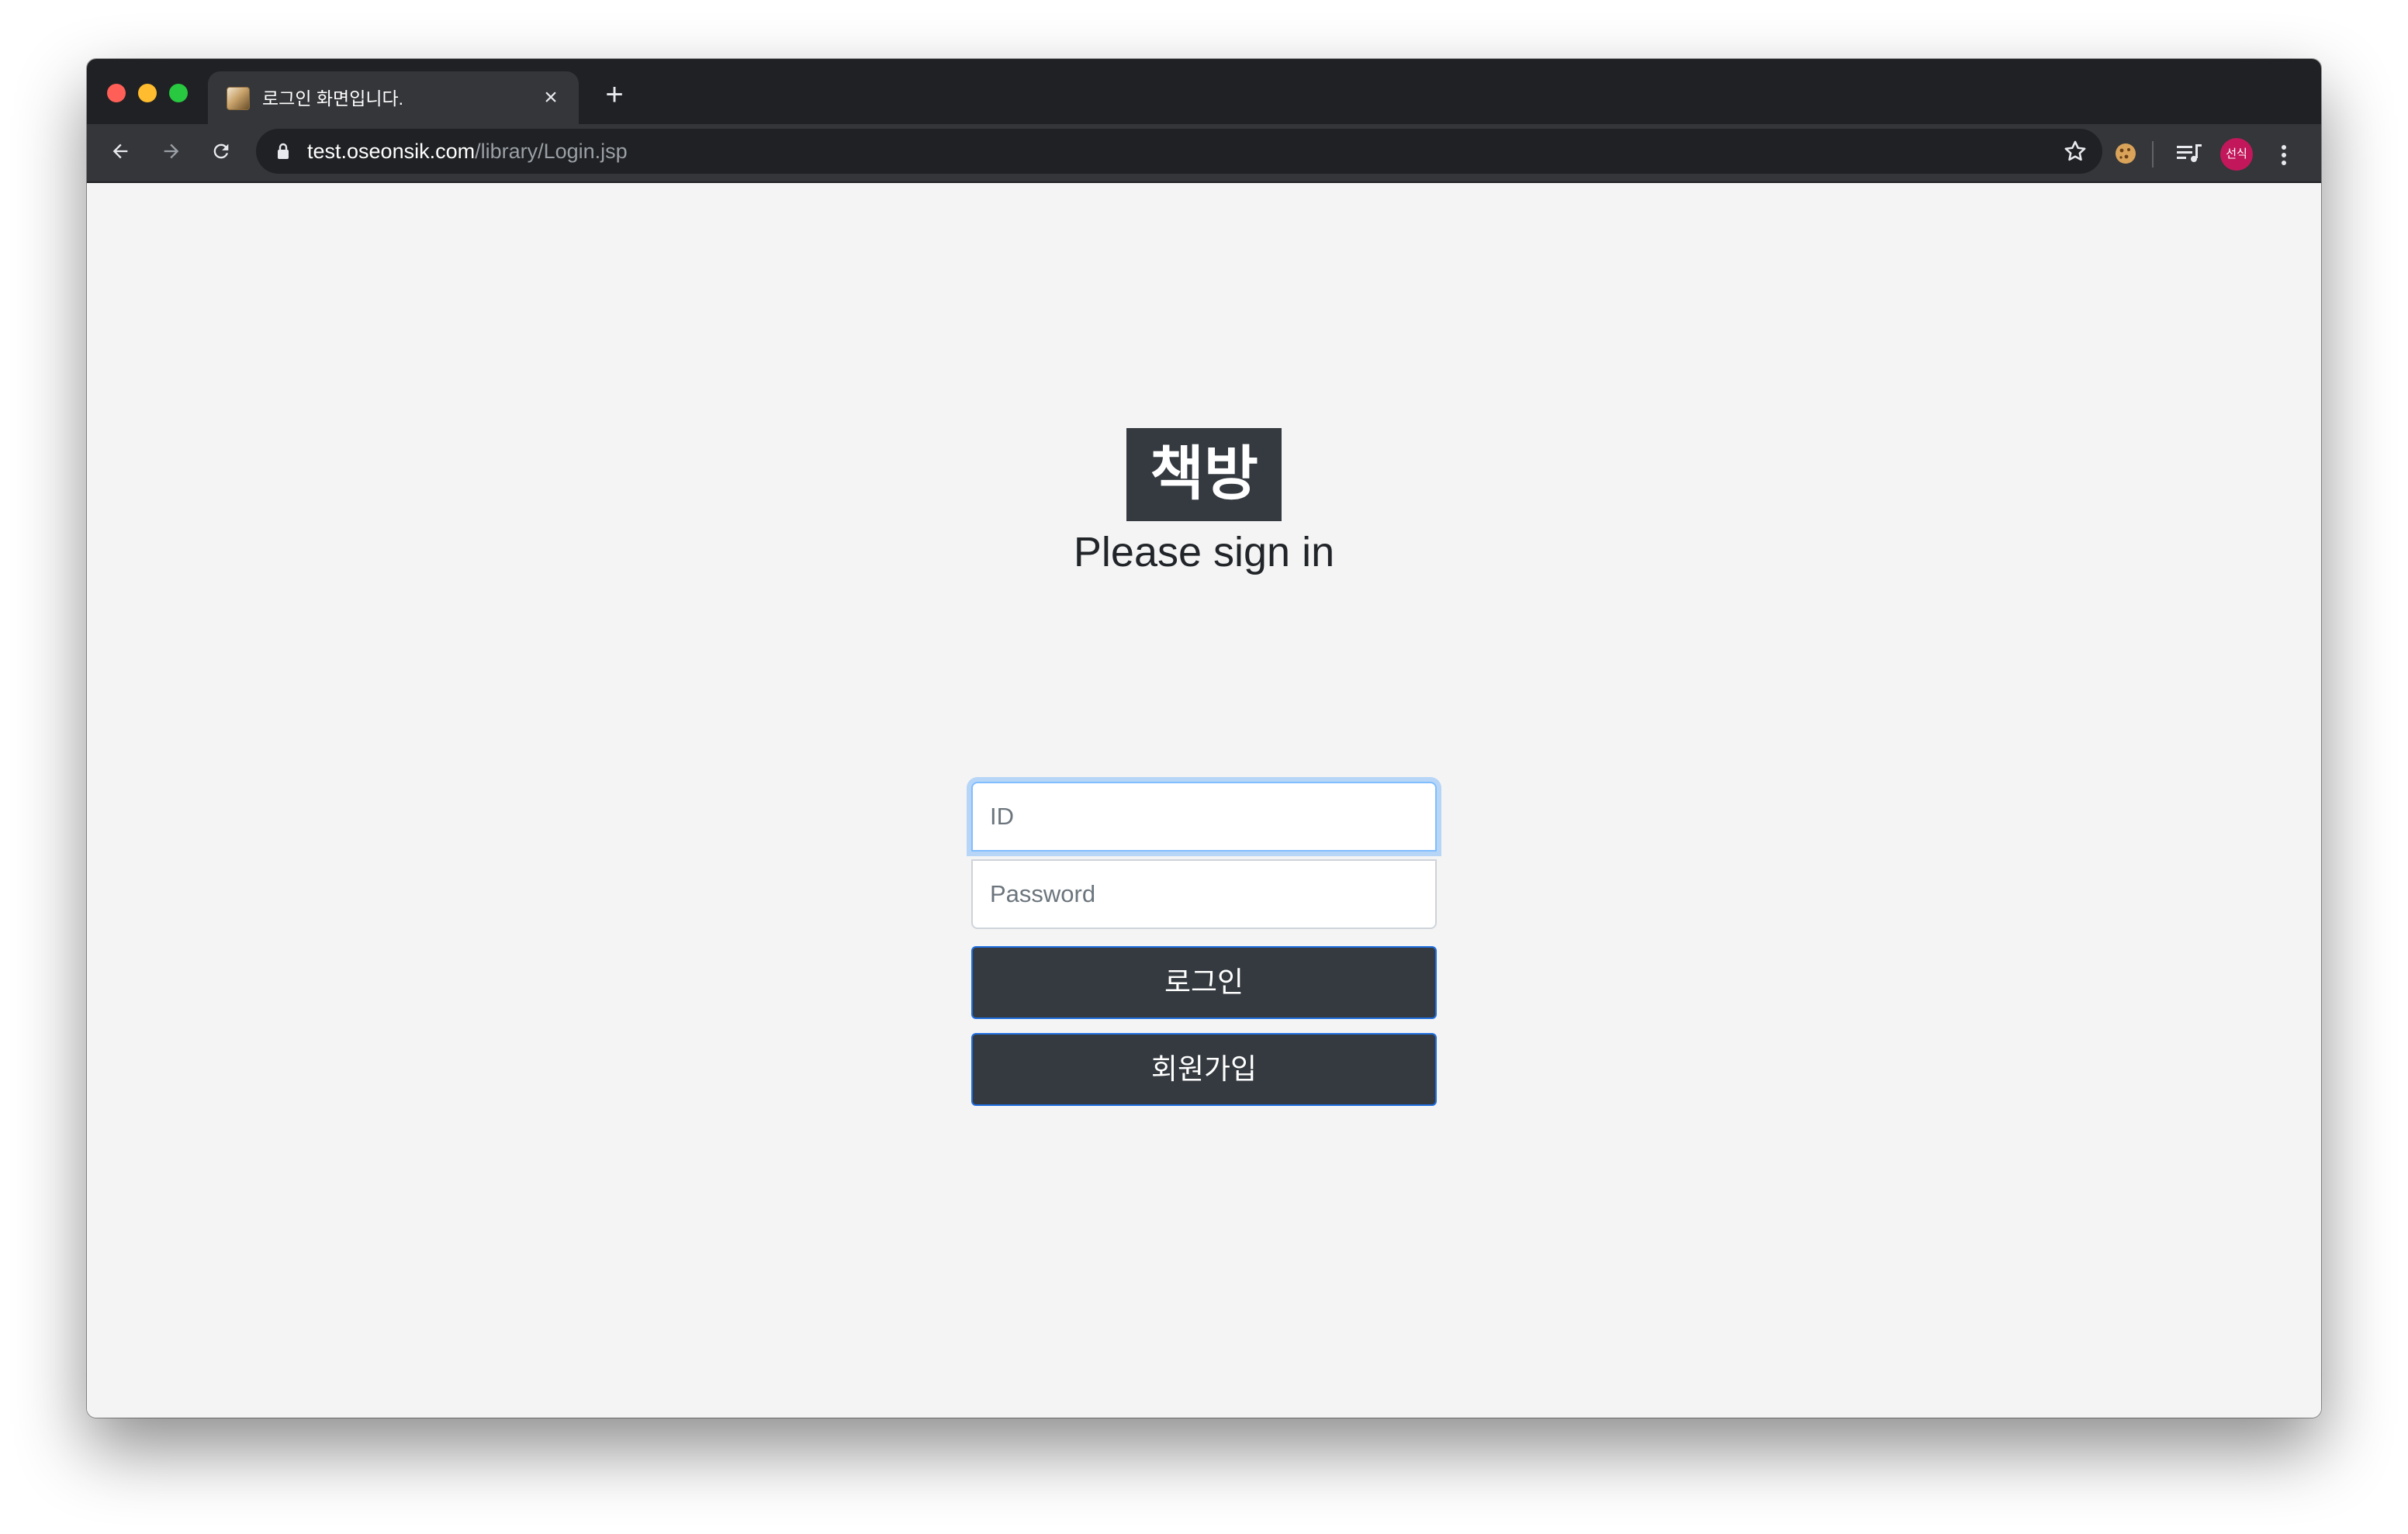  I want to click on url-text: test.oseonsik.com/library/Login.jsp, so click(467, 151).